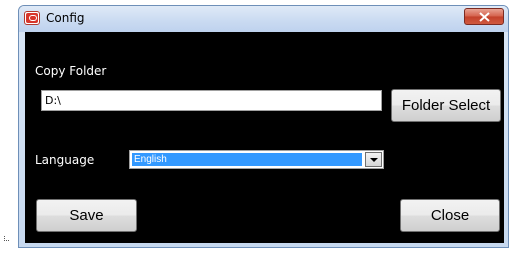 The width and height of the screenshot is (510, 255). What do you see at coordinates (211, 100) in the screenshot?
I see `copy-folder-input` at bounding box center [211, 100].